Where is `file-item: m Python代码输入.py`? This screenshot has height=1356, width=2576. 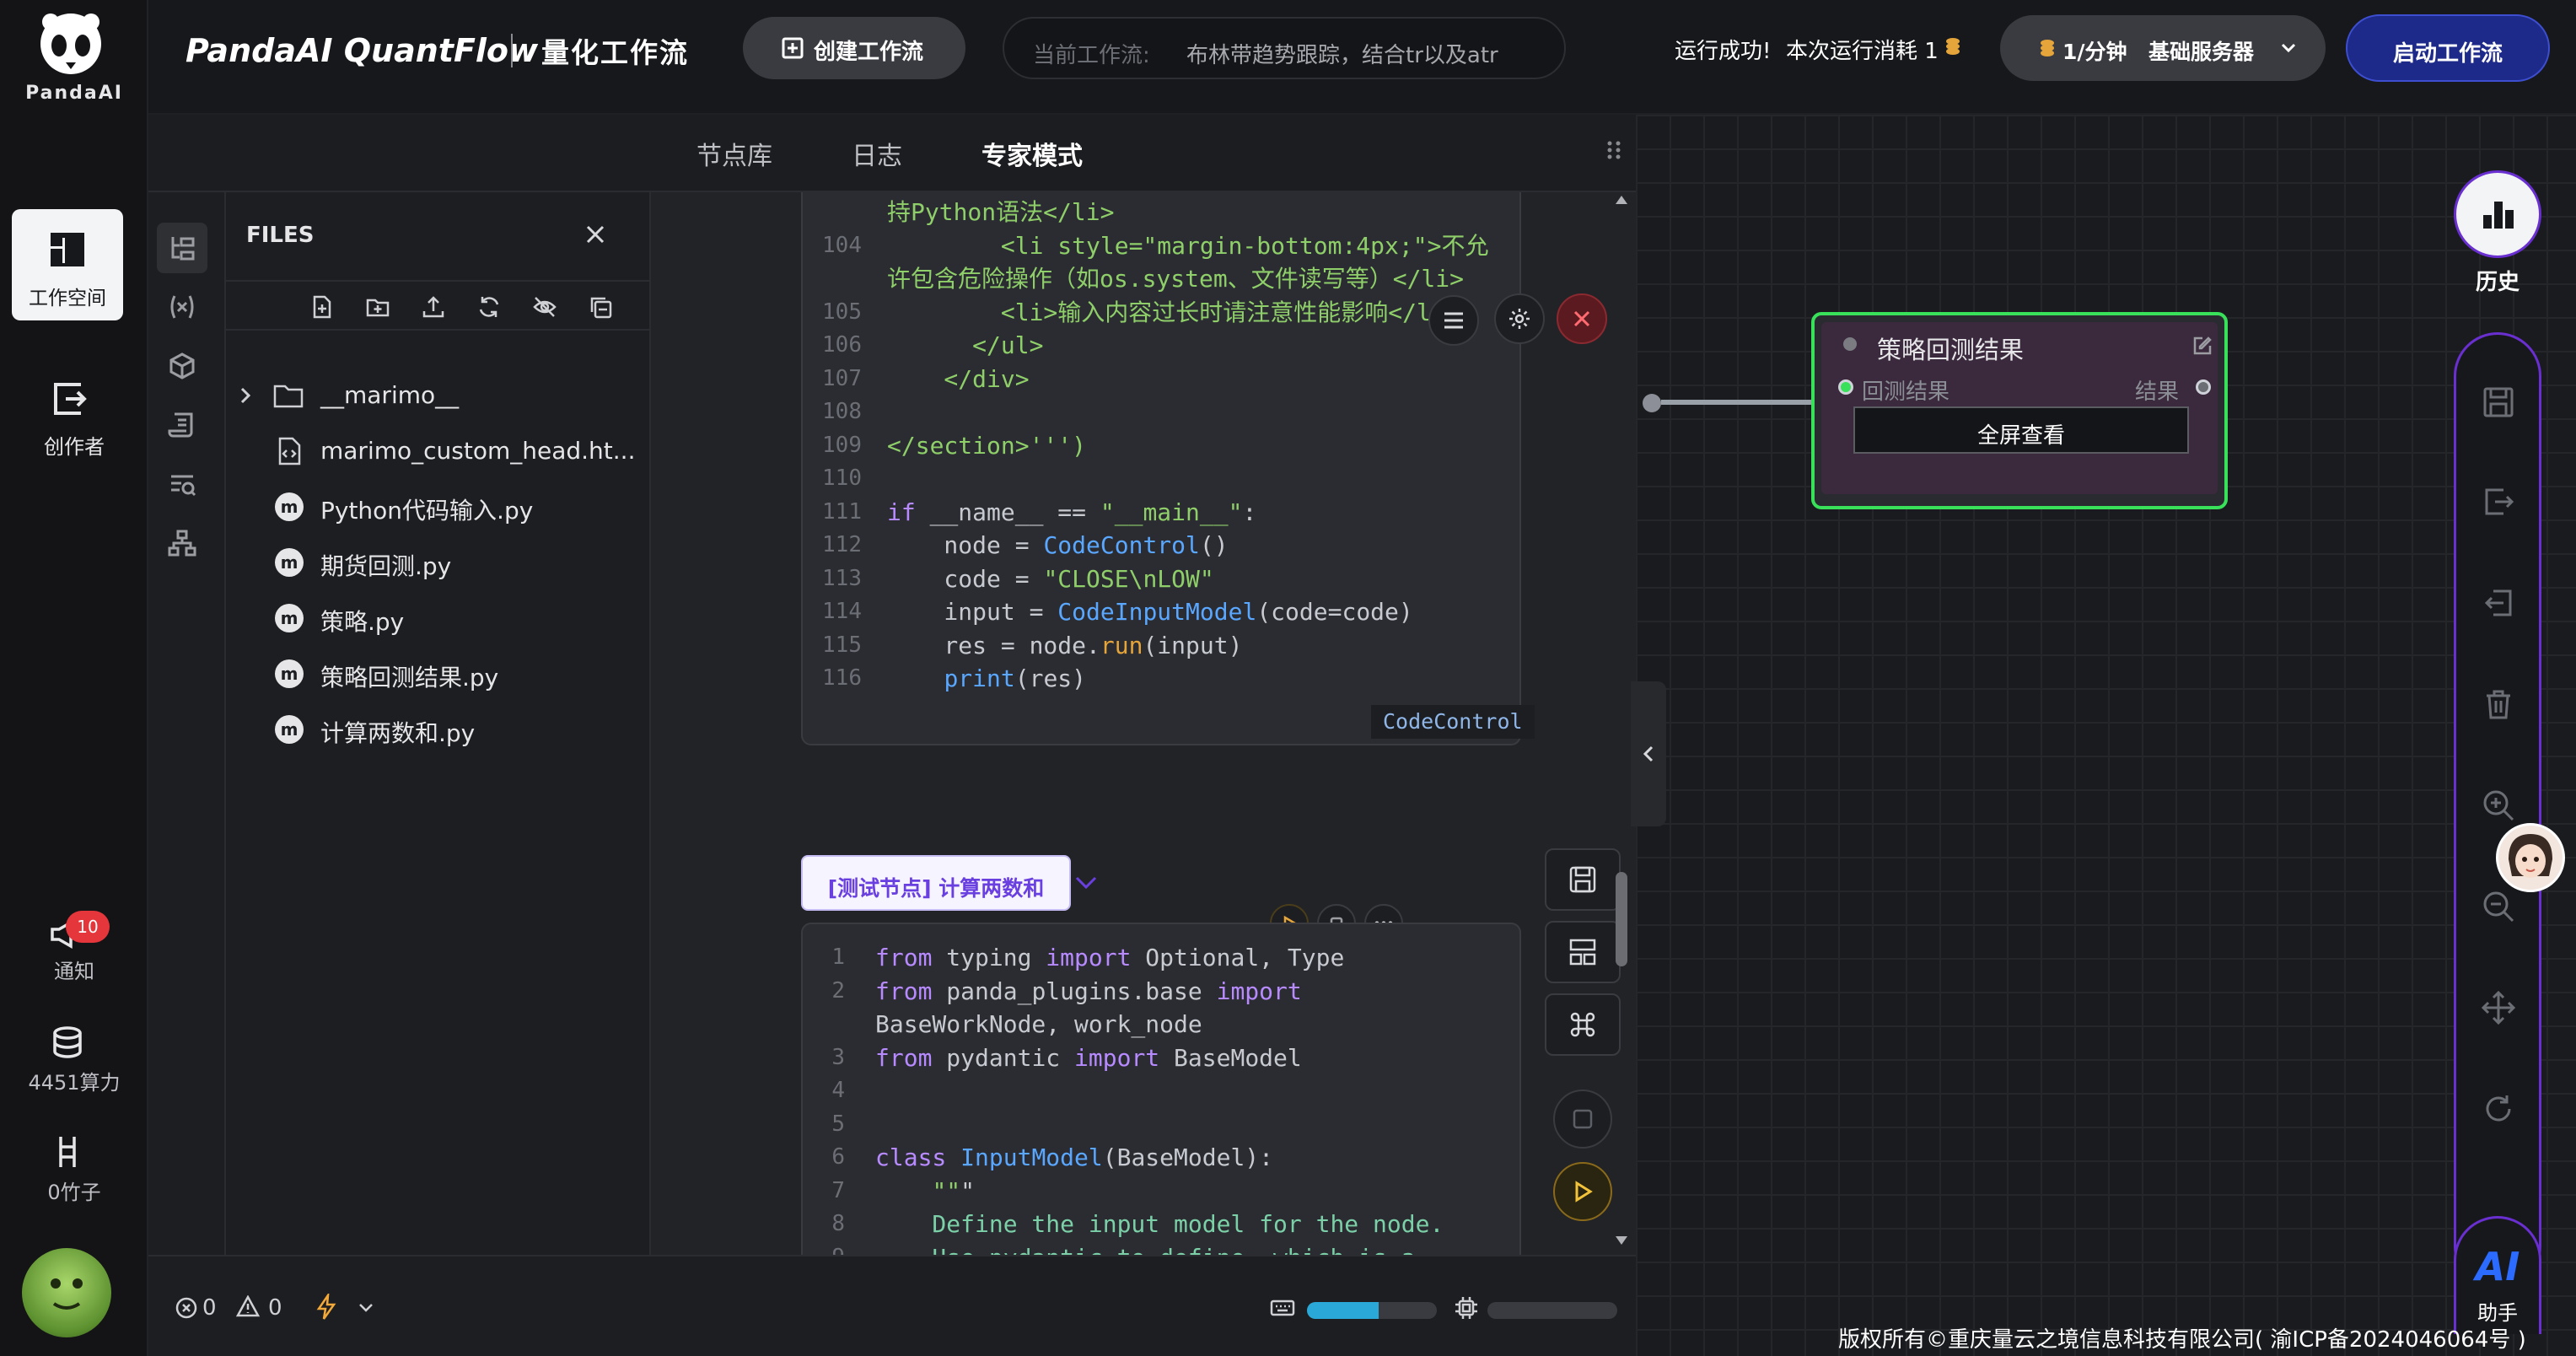 file-item: m Python代码输入.py is located at coordinates (438, 506).